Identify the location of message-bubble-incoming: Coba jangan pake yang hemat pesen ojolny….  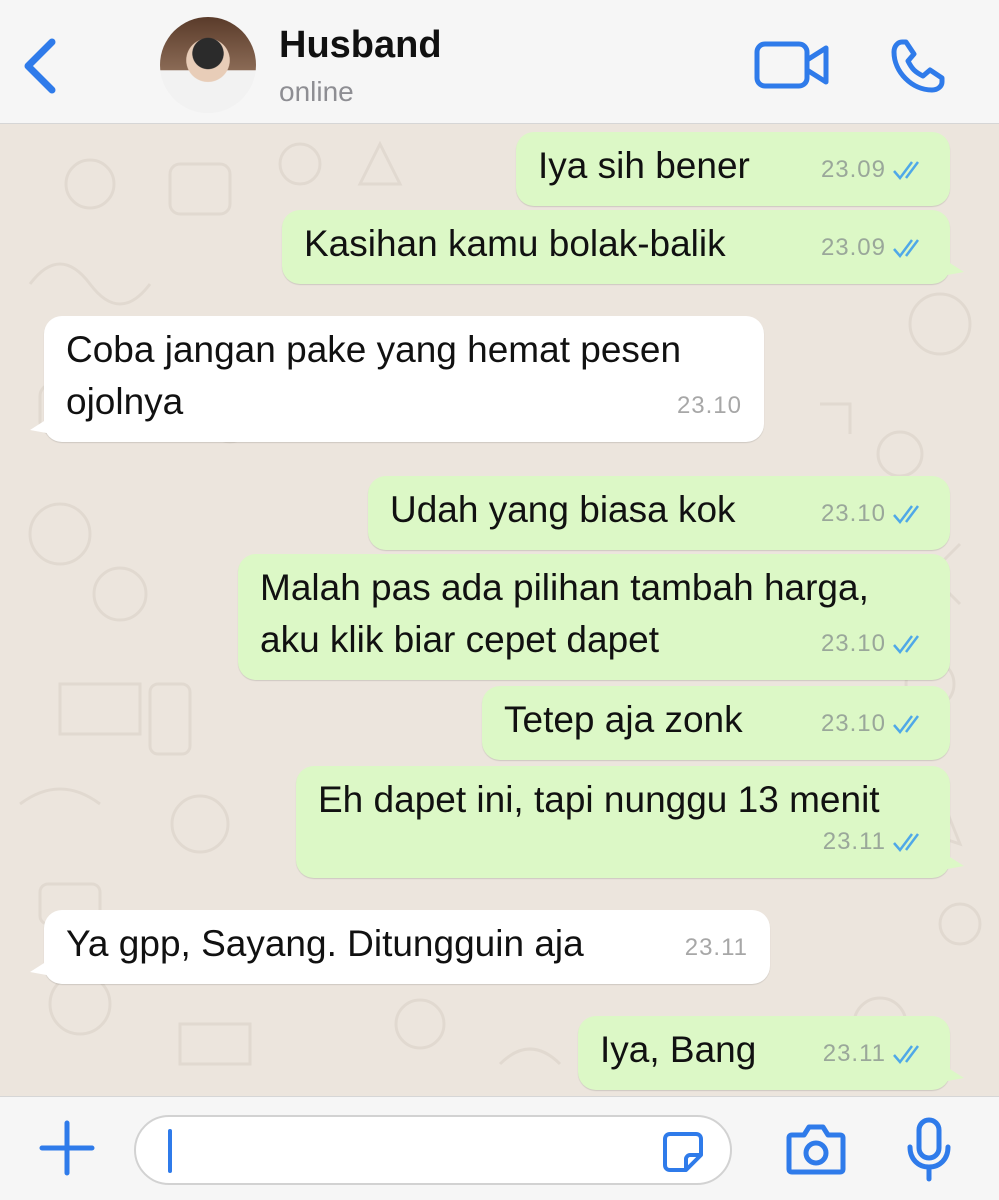
(397, 379).